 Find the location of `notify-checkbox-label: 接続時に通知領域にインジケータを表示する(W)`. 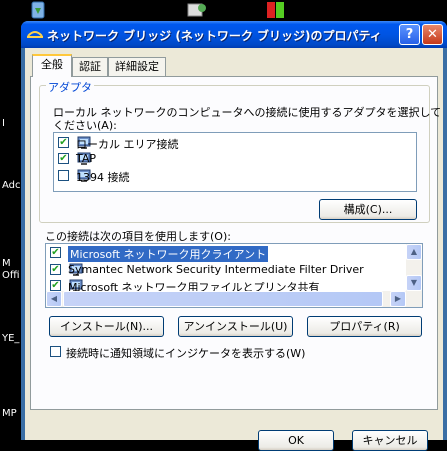

notify-checkbox-label: 接続時に通知領域にインジケータを表示する(W) is located at coordinates (186, 353).